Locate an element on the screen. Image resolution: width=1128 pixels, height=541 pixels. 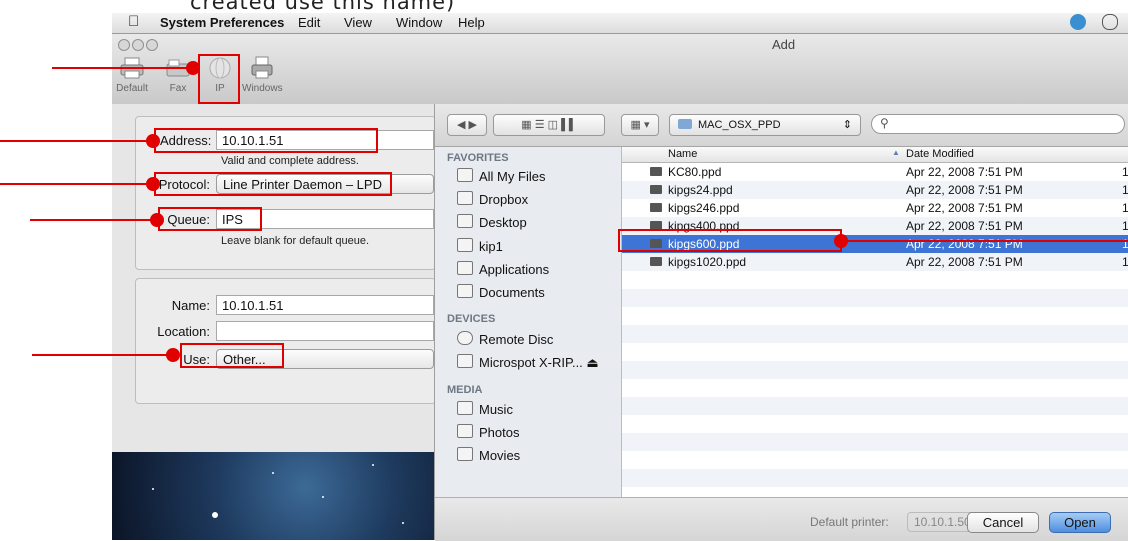
printer-icon is located at coordinates (262, 67).